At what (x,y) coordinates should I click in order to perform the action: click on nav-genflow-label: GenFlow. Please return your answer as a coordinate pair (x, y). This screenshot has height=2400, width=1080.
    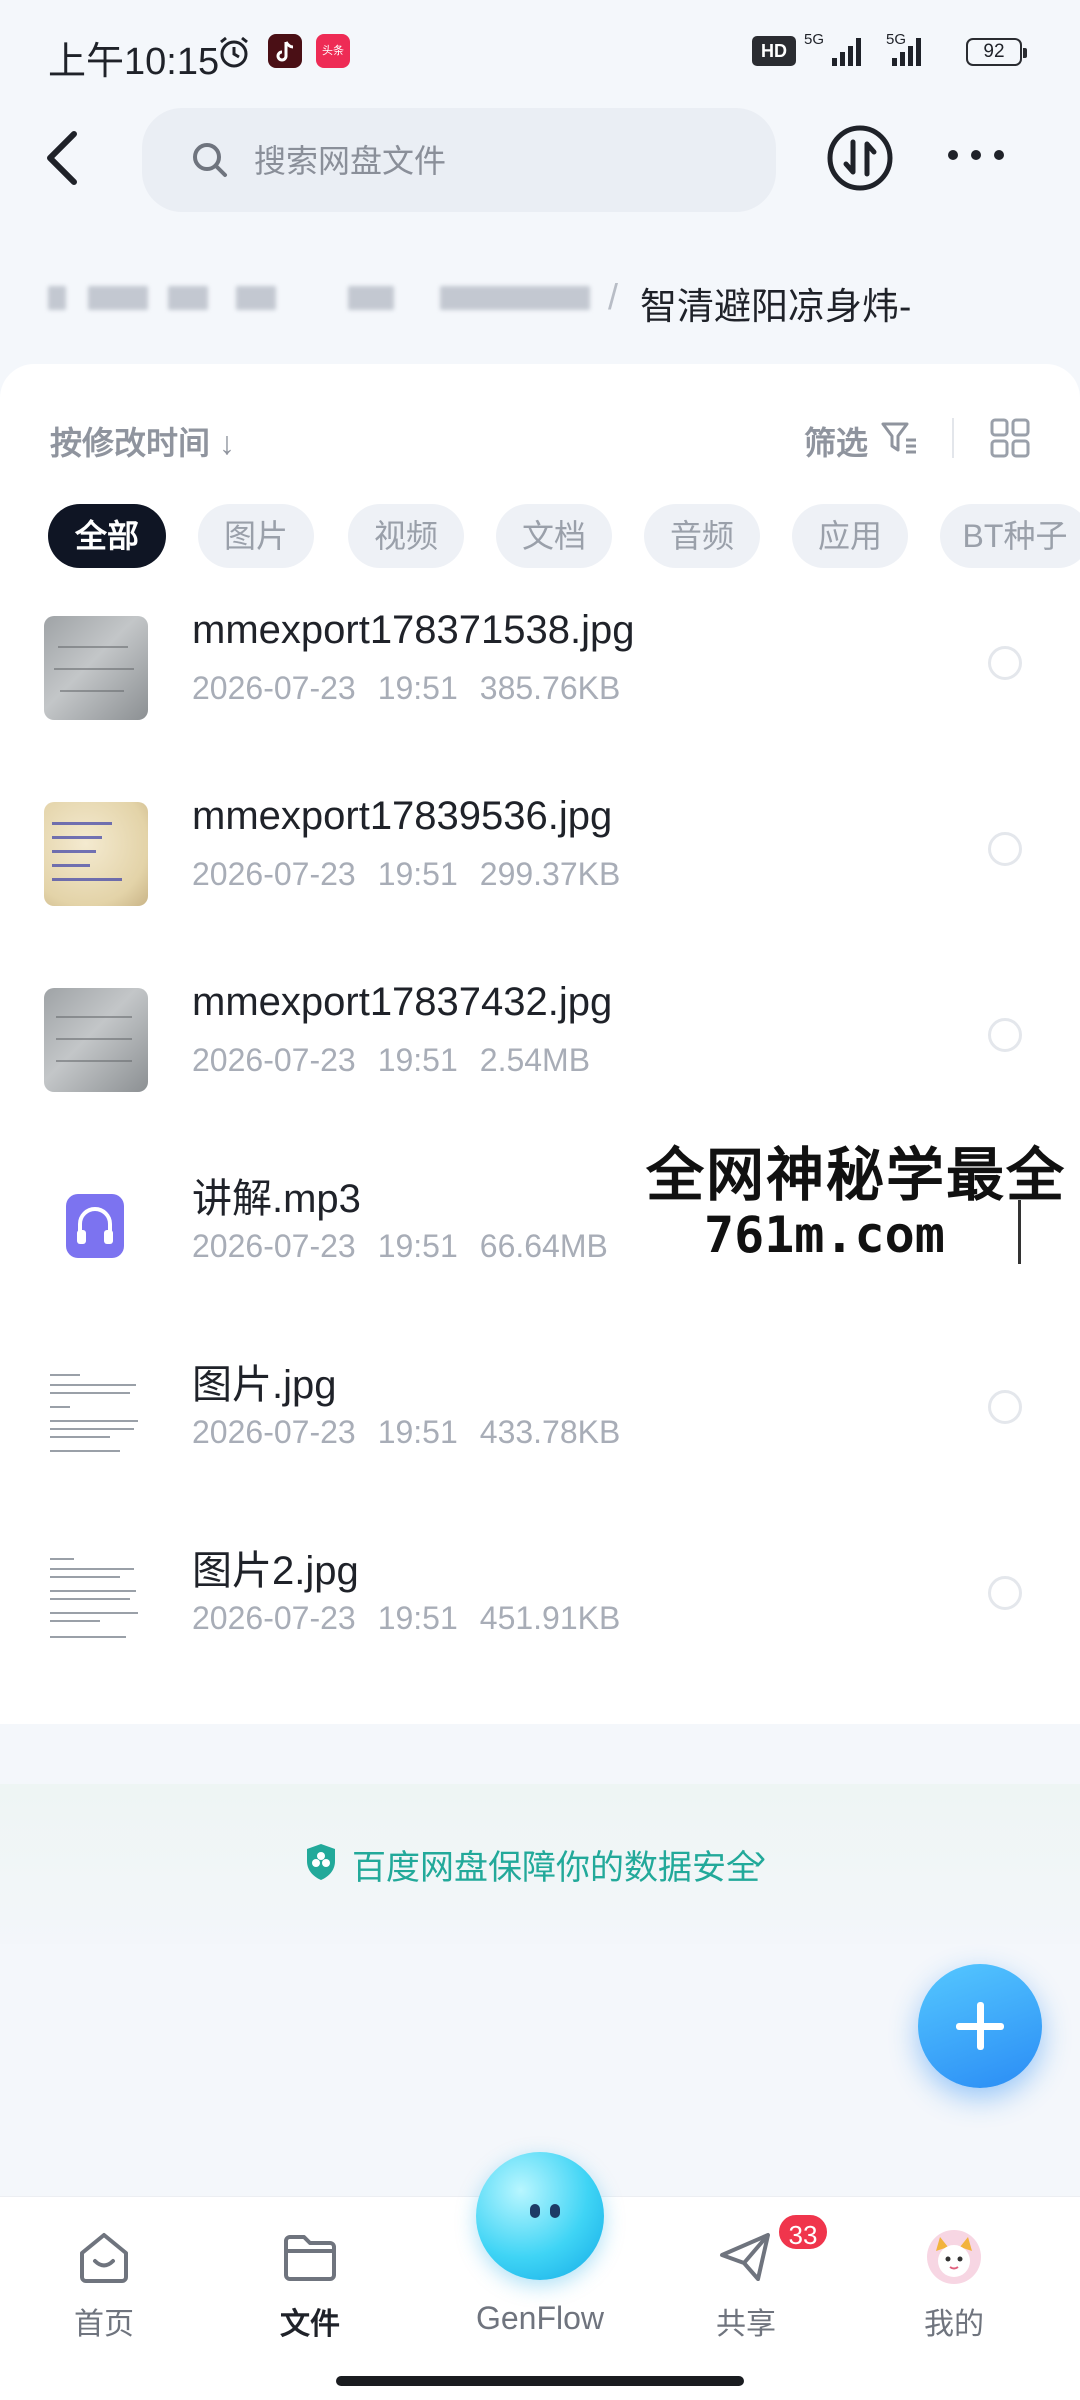
    Looking at the image, I should click on (540, 2318).